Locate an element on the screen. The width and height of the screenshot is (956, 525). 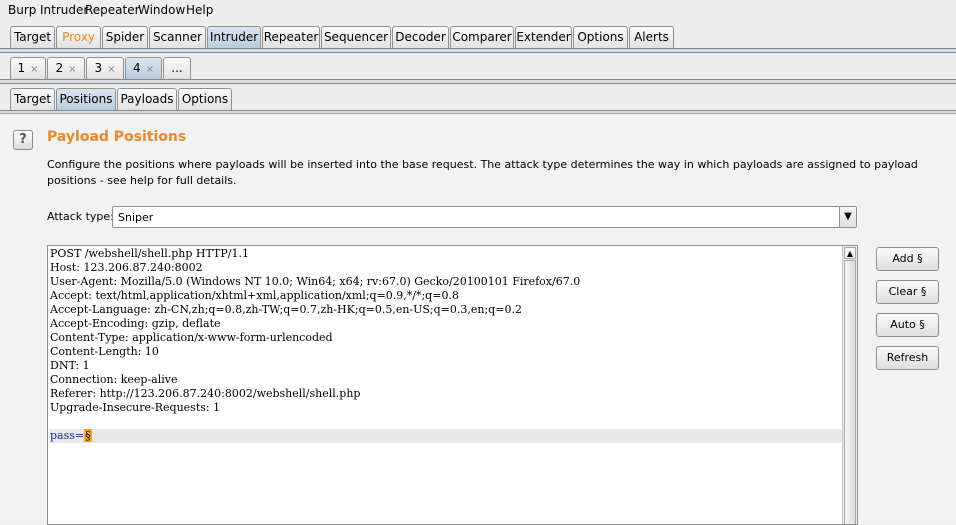
clear-markers-button: Clear § is located at coordinates (907, 292).